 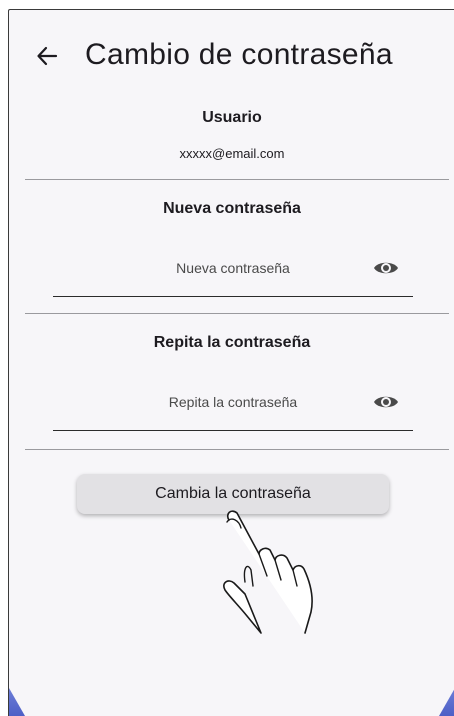 What do you see at coordinates (268, 572) in the screenshot?
I see `tap-hand-icon` at bounding box center [268, 572].